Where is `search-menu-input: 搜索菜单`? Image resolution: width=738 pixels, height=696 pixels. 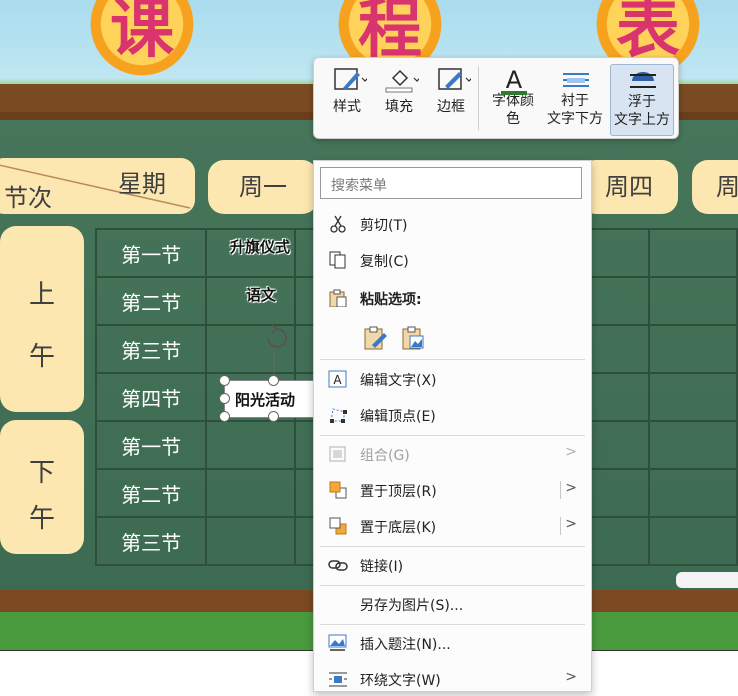 search-menu-input: 搜索菜单 is located at coordinates (451, 183).